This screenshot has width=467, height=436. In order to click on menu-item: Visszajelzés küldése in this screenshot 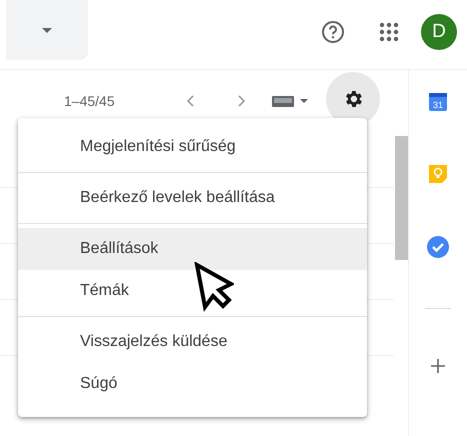, I will do `click(192, 342)`.